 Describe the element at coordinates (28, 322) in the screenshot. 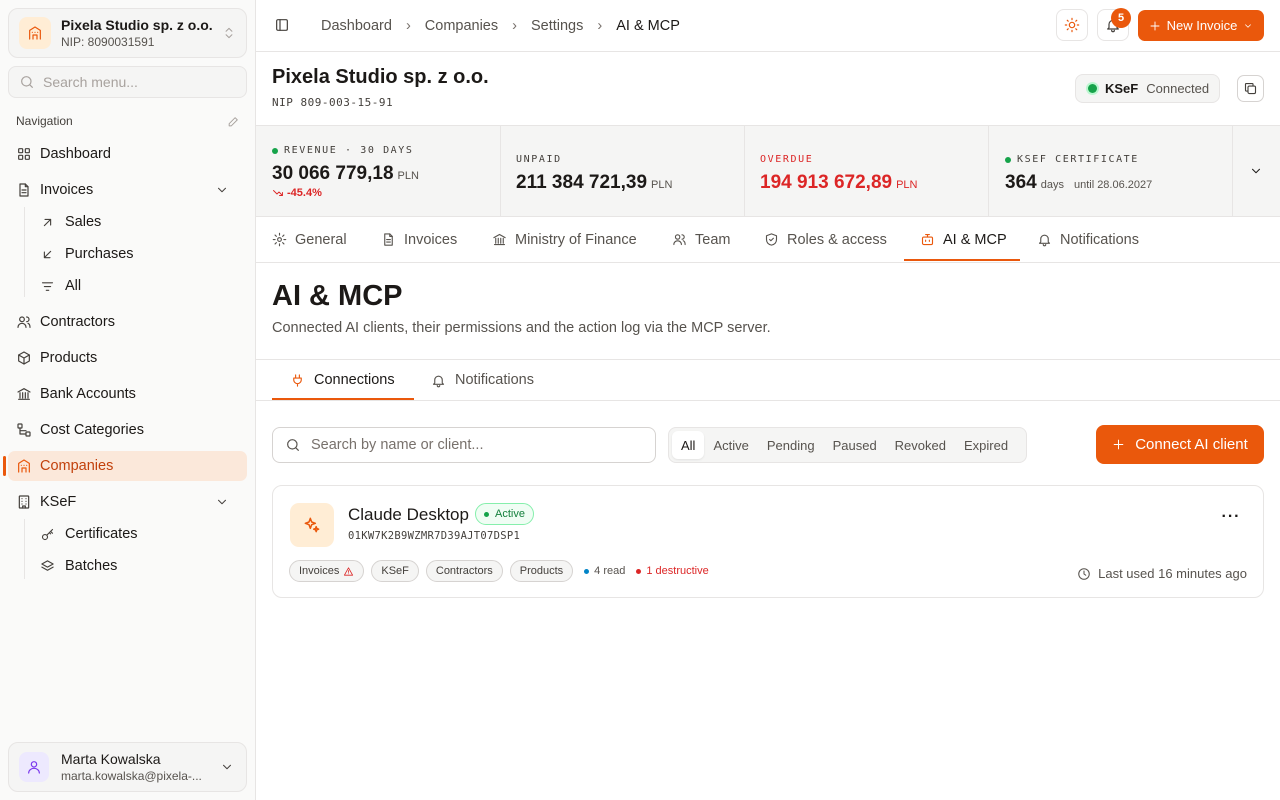

I see `users-icon` at that location.